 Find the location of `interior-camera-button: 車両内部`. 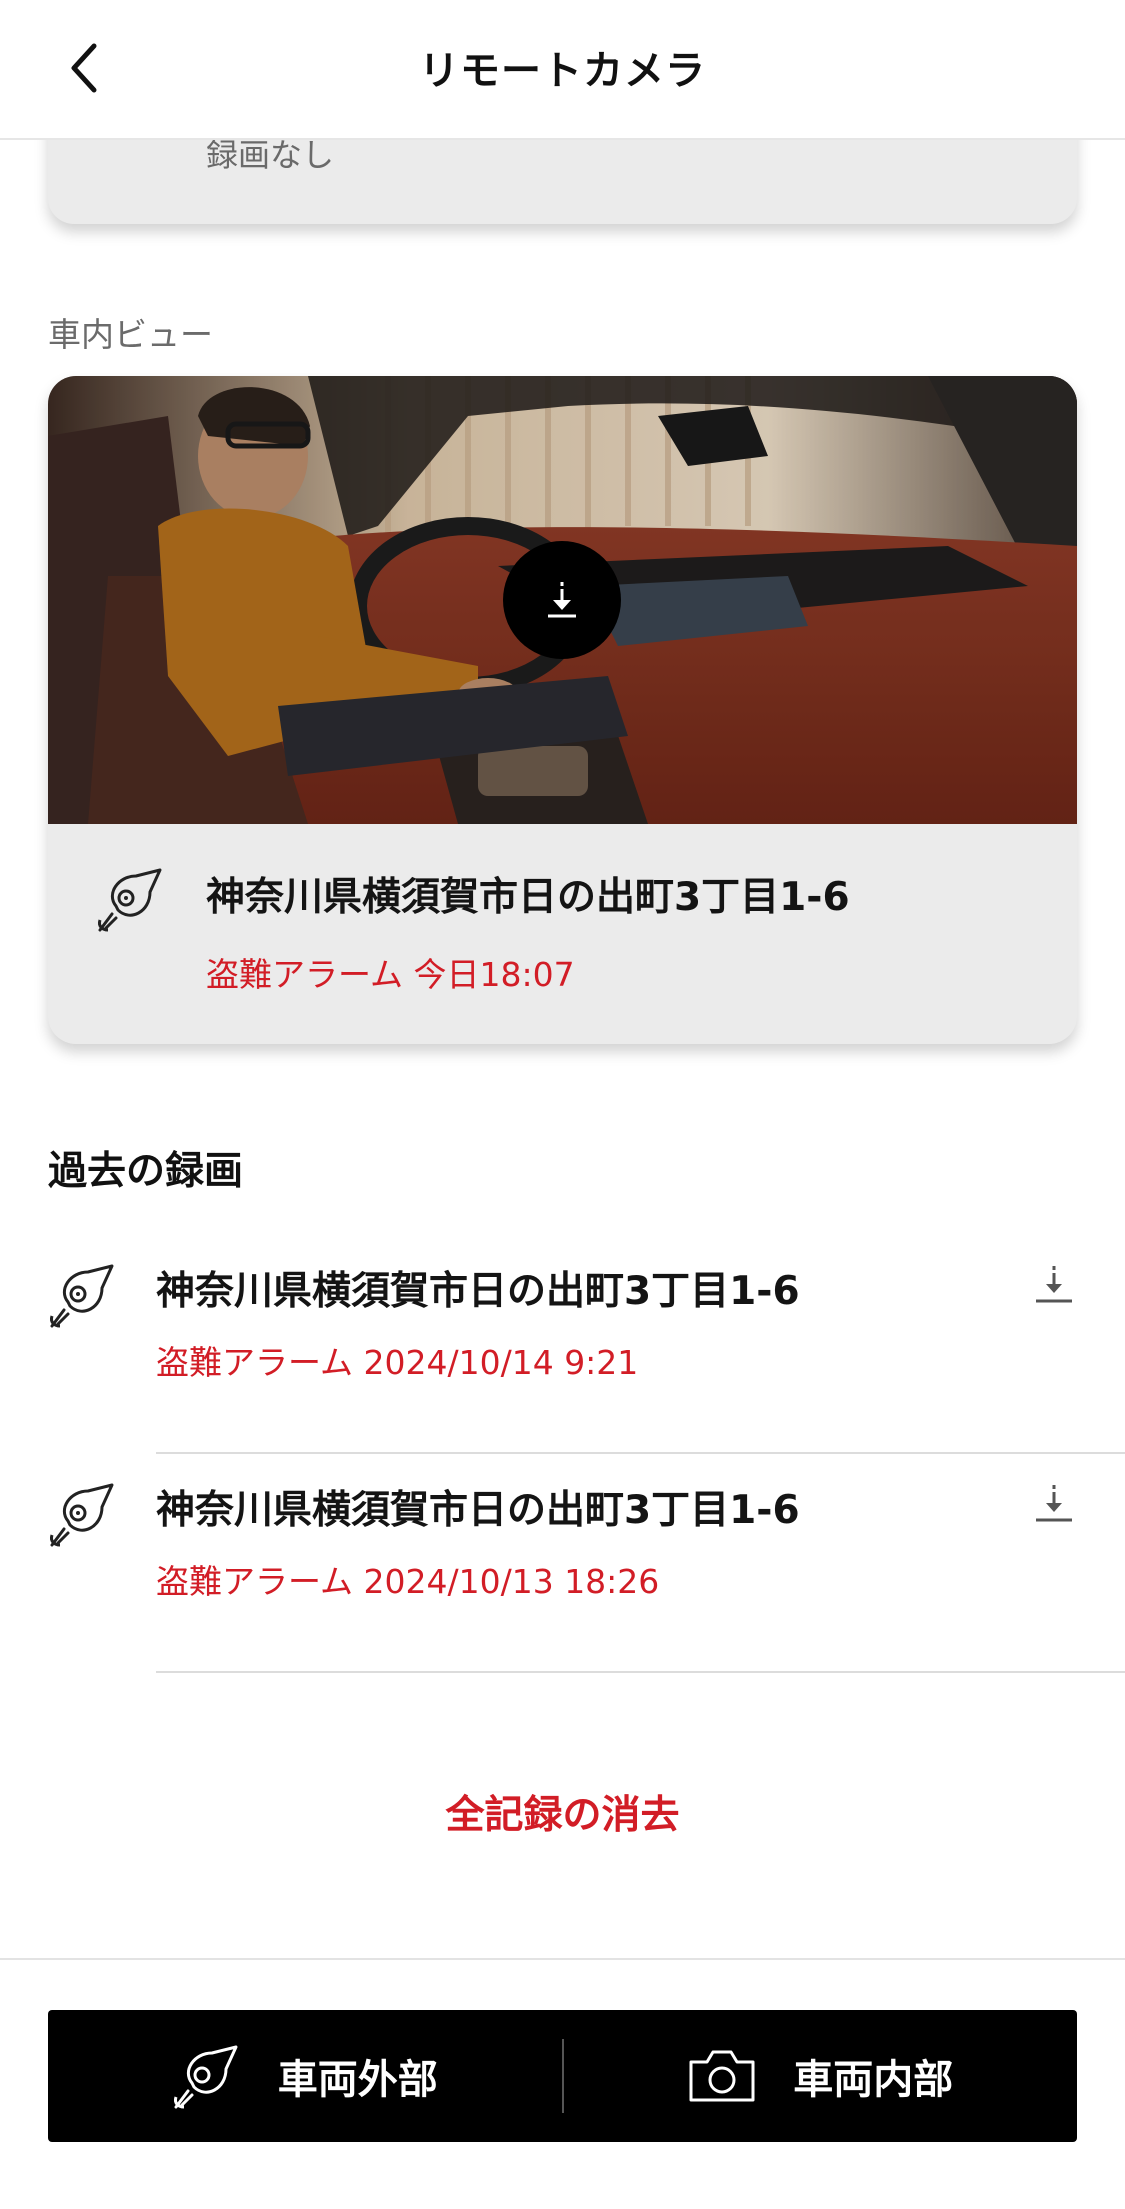

interior-camera-button: 車両内部 is located at coordinates (821, 2076).